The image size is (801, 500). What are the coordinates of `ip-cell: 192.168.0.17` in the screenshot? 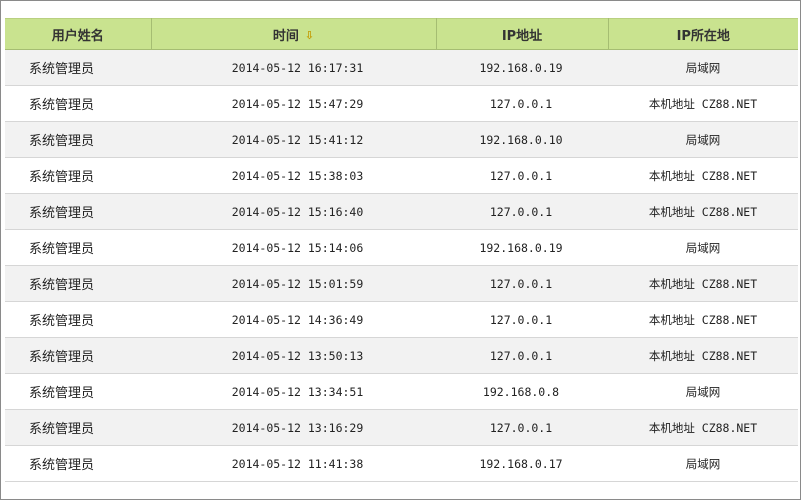 It's located at (521, 463).